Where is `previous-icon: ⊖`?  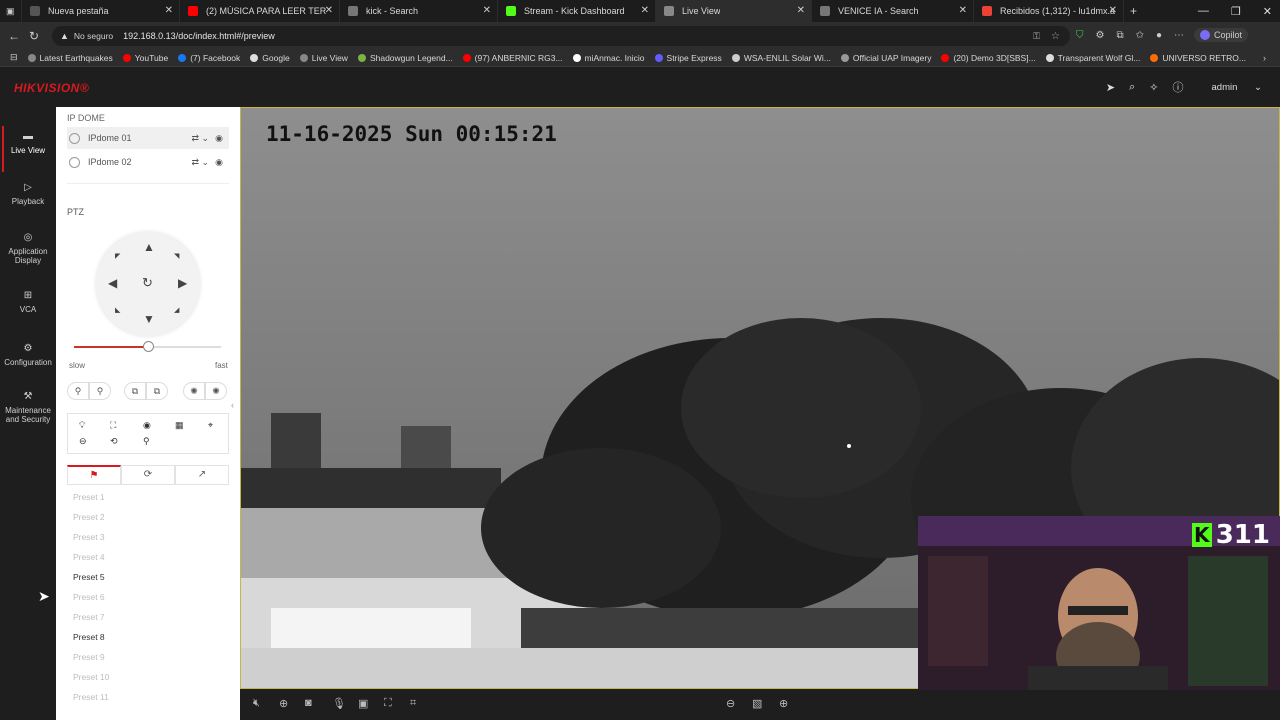
previous-icon: ⊖ is located at coordinates (730, 703).